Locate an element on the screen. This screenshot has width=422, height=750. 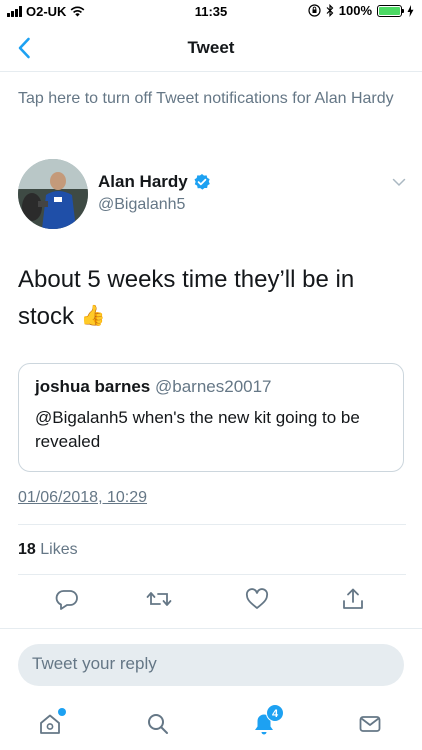
tweet-text: About 5 weeks time they’ll be in stock 👍 is located at coordinates (213, 298).